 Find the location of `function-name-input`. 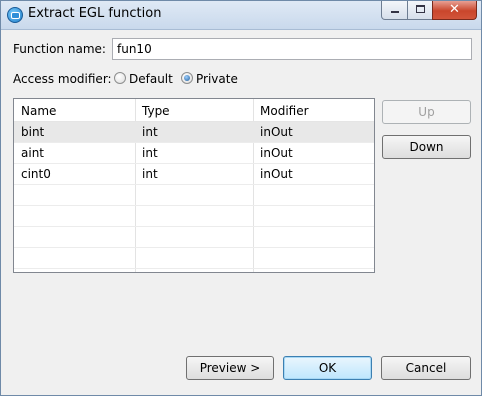

function-name-input is located at coordinates (292, 49).